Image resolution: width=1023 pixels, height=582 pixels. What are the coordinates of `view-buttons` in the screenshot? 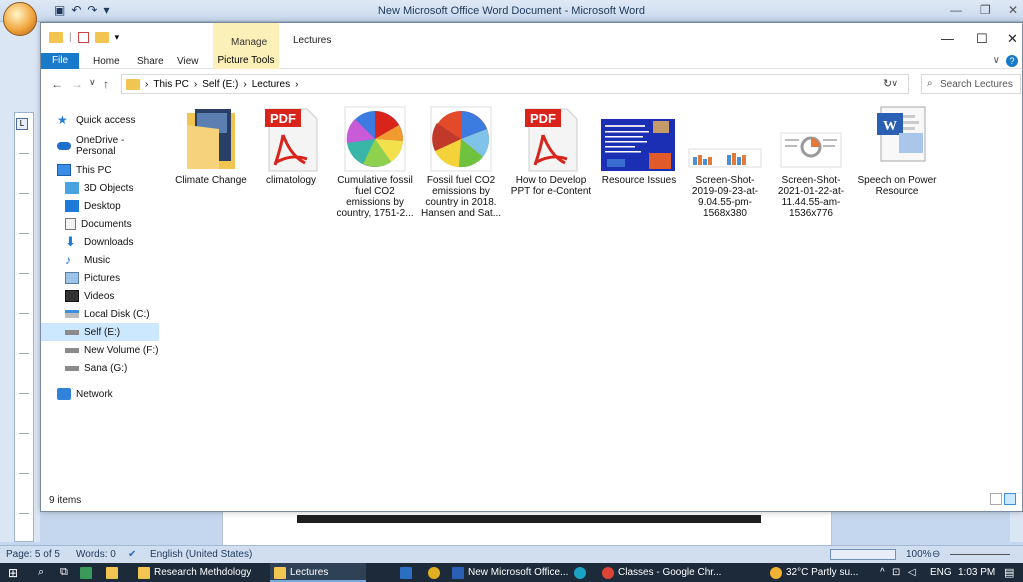 It's located at (863, 554).